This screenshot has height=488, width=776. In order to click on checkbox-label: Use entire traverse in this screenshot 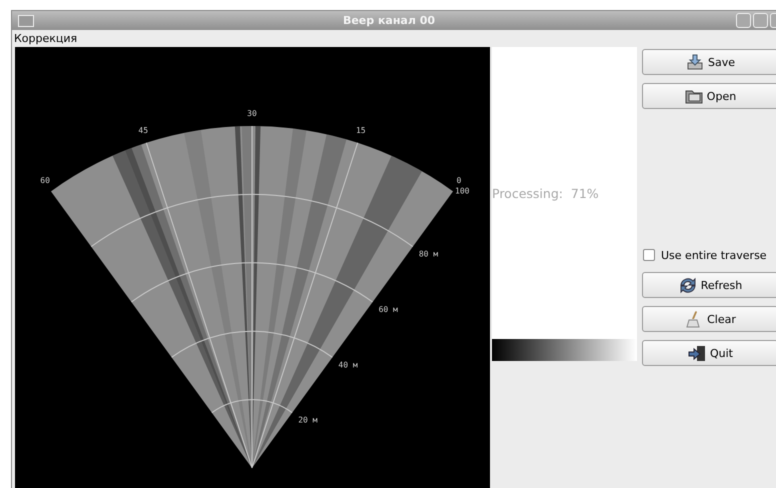, I will do `click(714, 255)`.